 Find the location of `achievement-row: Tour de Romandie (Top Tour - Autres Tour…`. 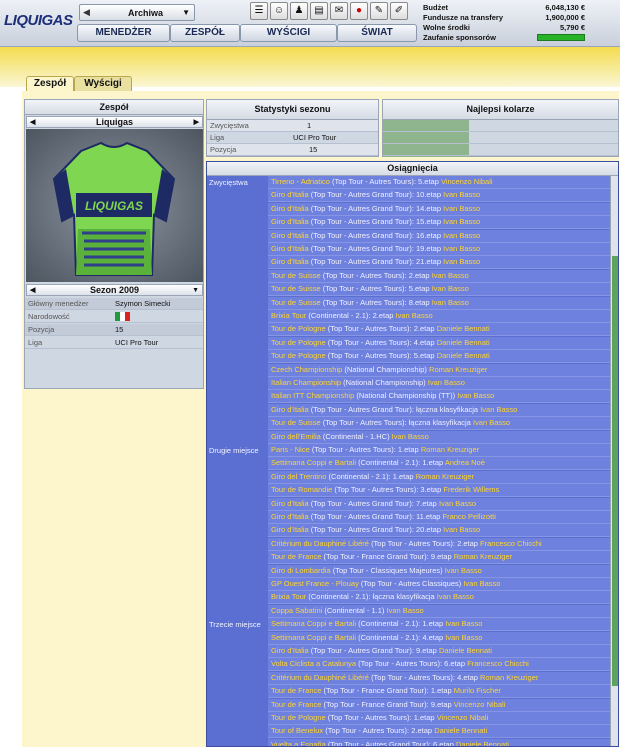

achievement-row: Tour de Romandie (Top Tour - Autres Tour… is located at coordinates (439, 491).